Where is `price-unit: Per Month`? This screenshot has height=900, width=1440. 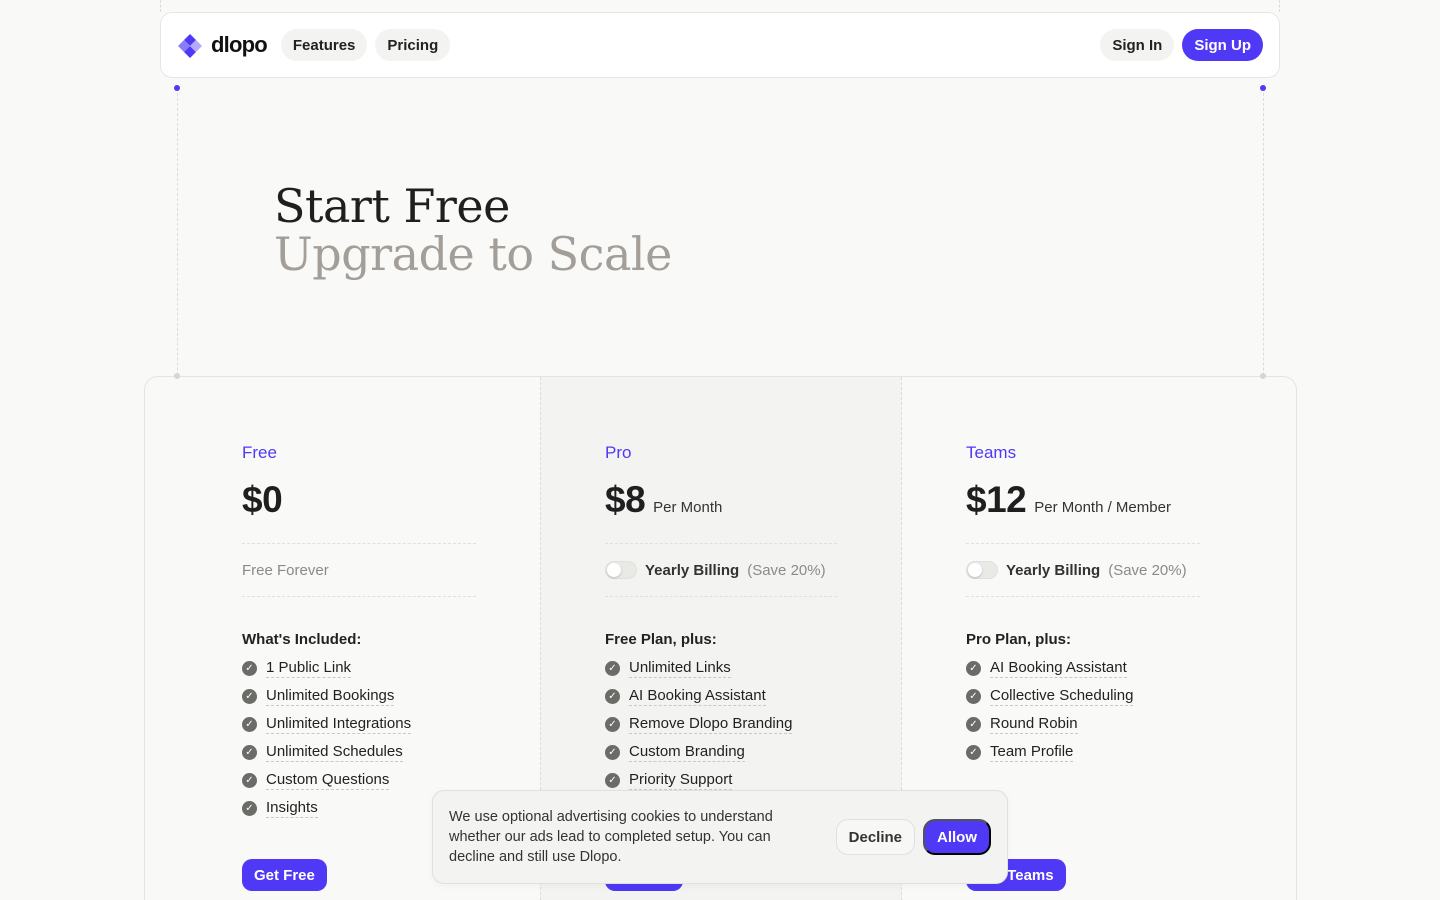
price-unit: Per Month is located at coordinates (688, 507).